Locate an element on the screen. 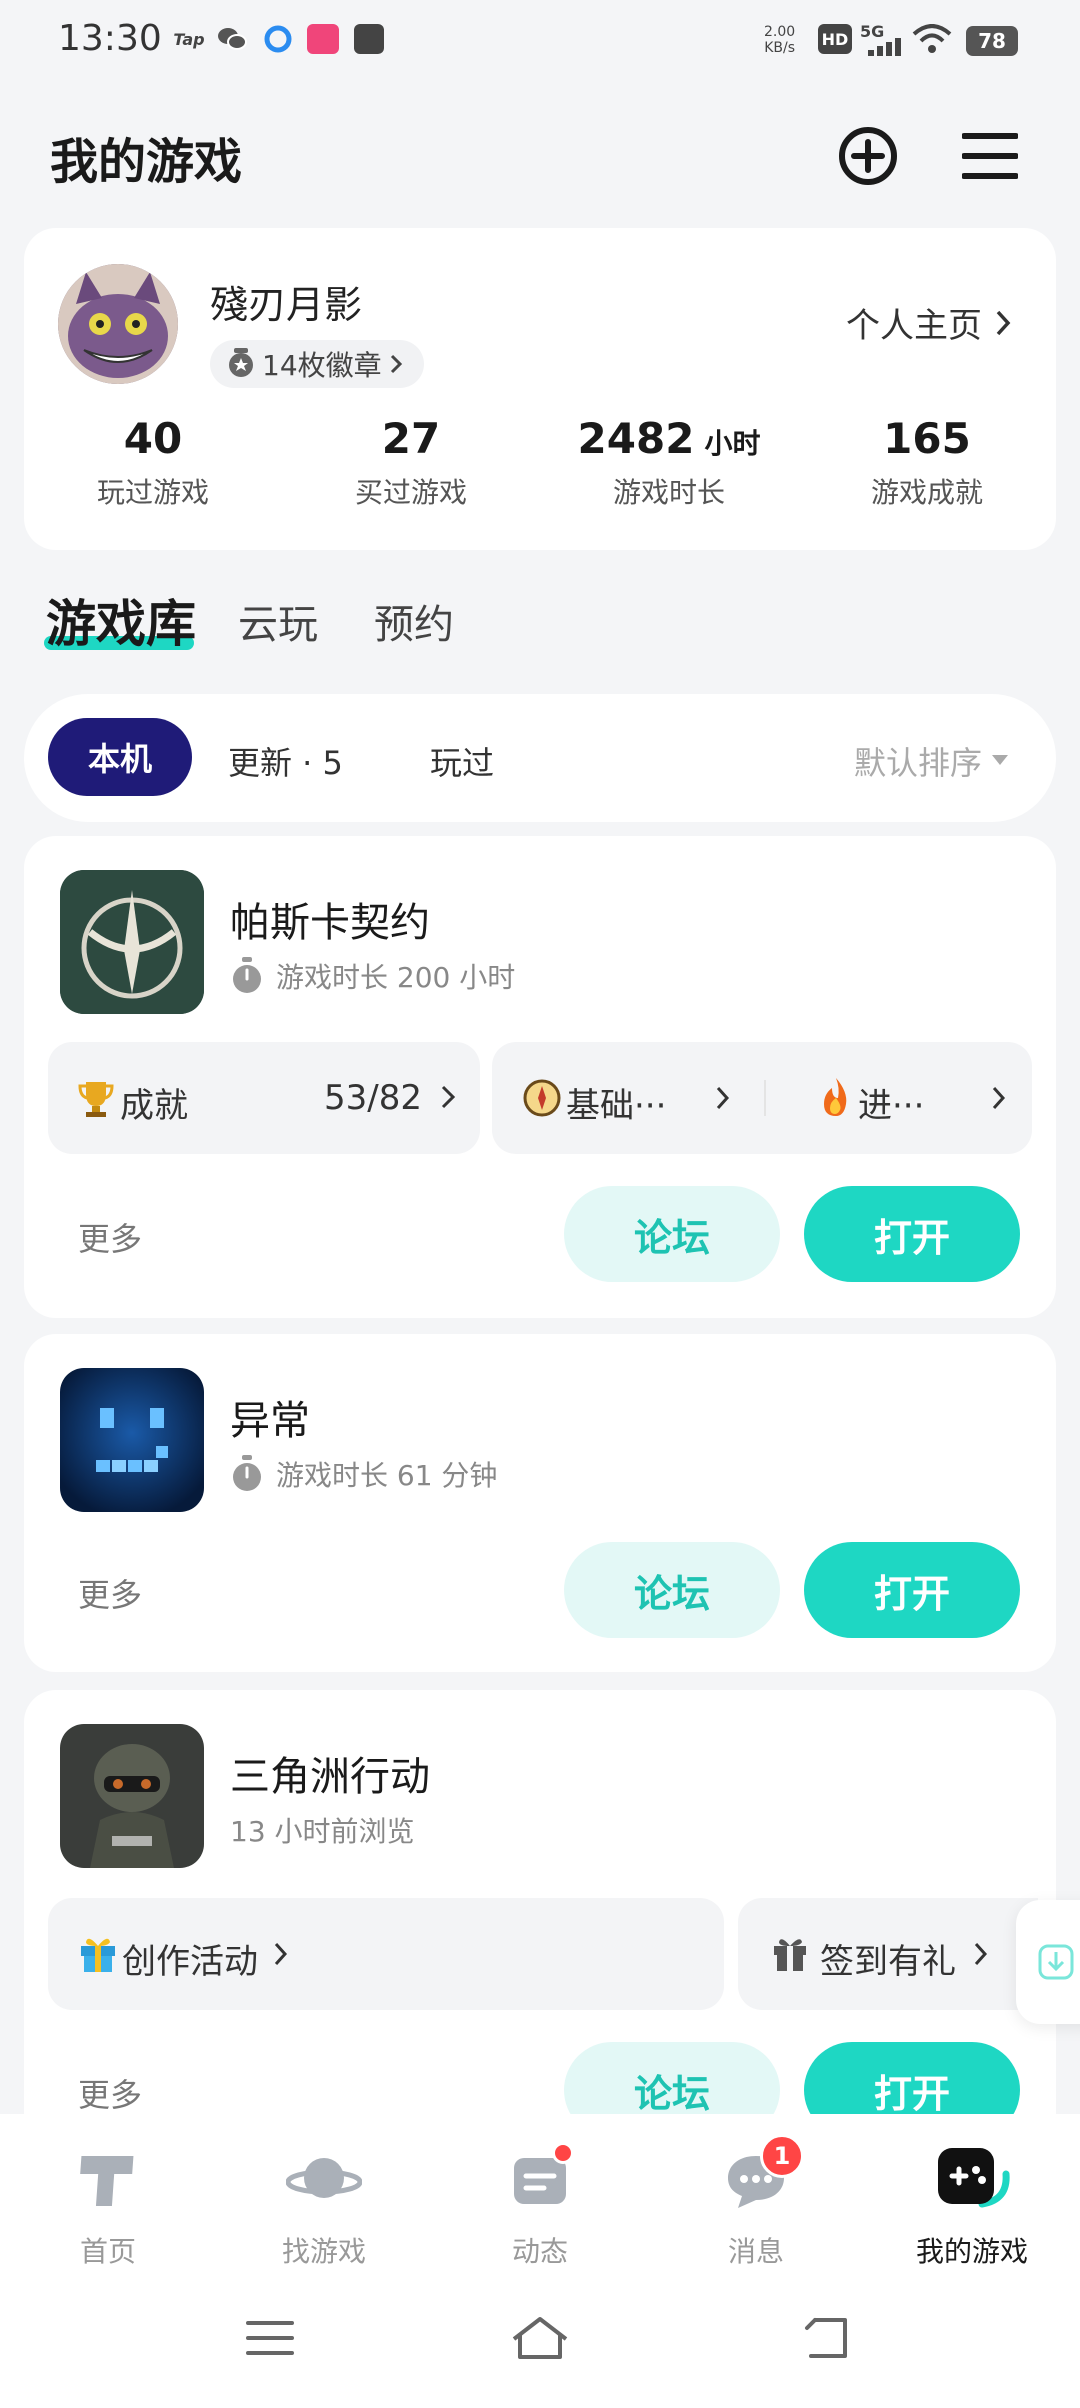 The width and height of the screenshot is (1080, 2408). sort-dropdown: 默认排序 is located at coordinates (931, 761).